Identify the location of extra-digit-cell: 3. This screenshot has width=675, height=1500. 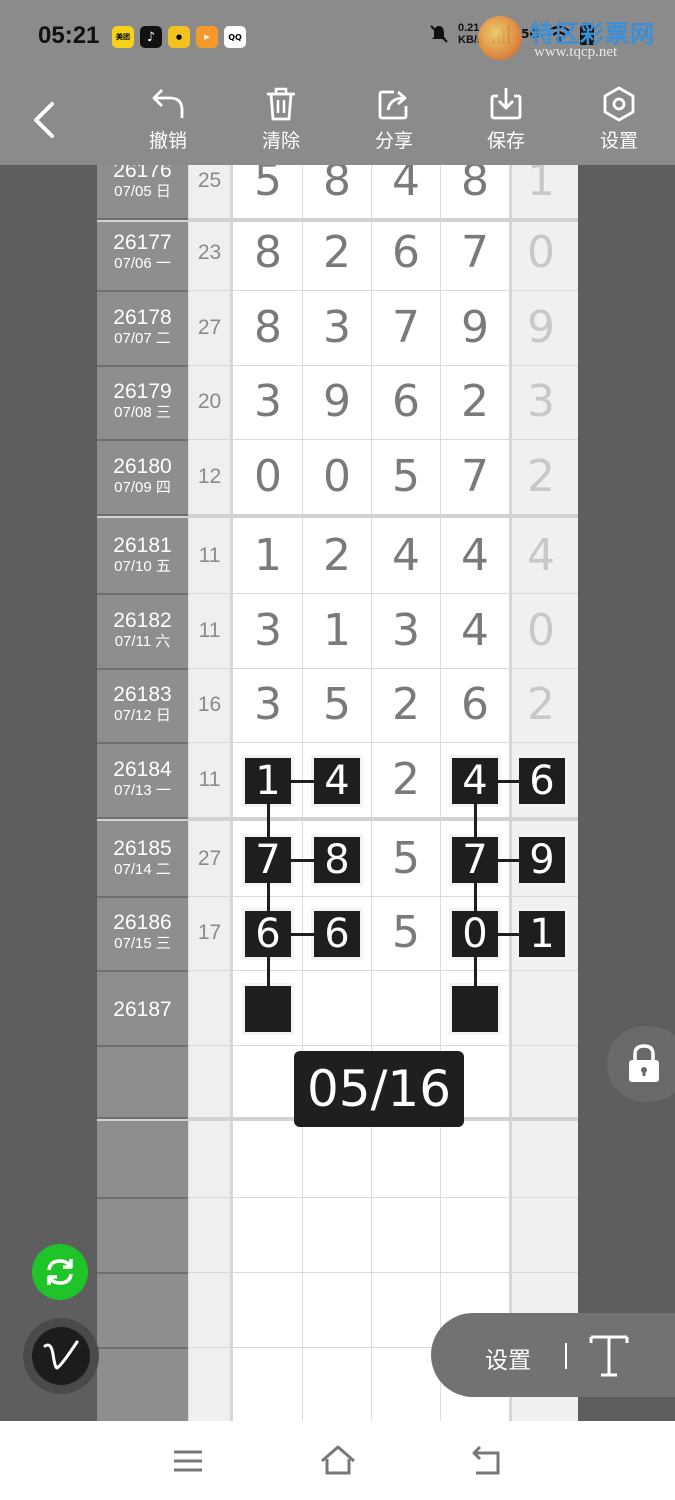
(541, 401).